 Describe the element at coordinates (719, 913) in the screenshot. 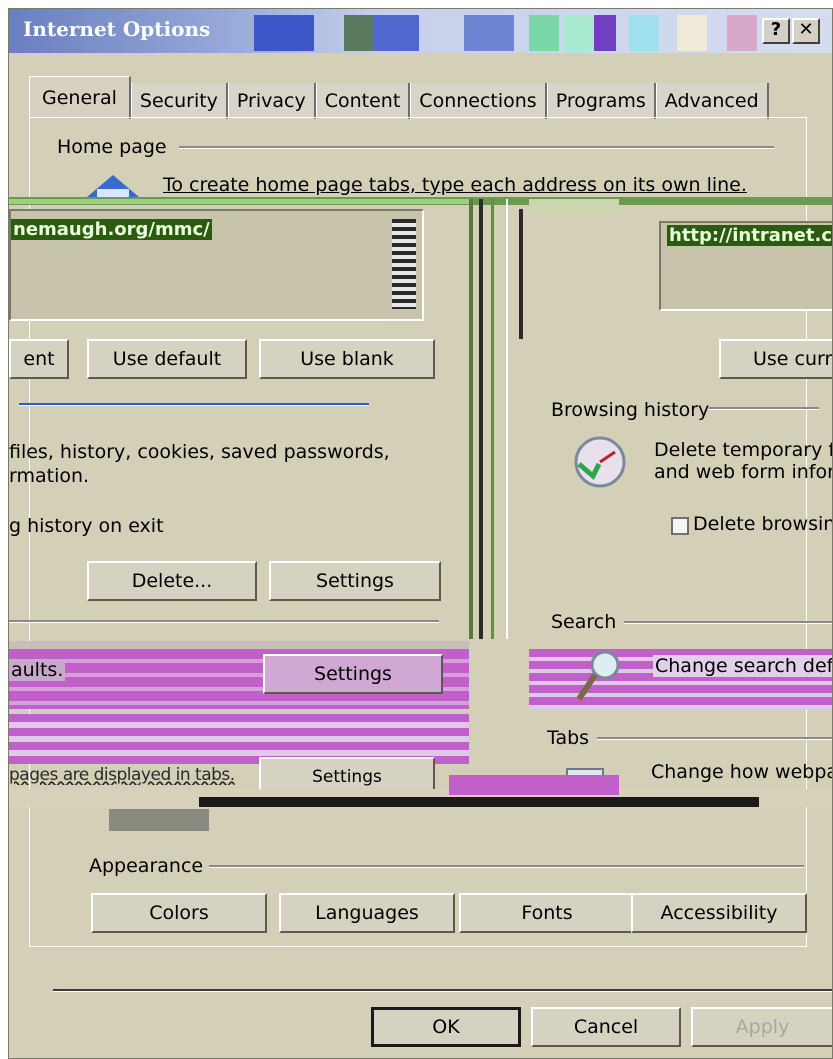

I see `accessibility-button: Accessibility` at that location.